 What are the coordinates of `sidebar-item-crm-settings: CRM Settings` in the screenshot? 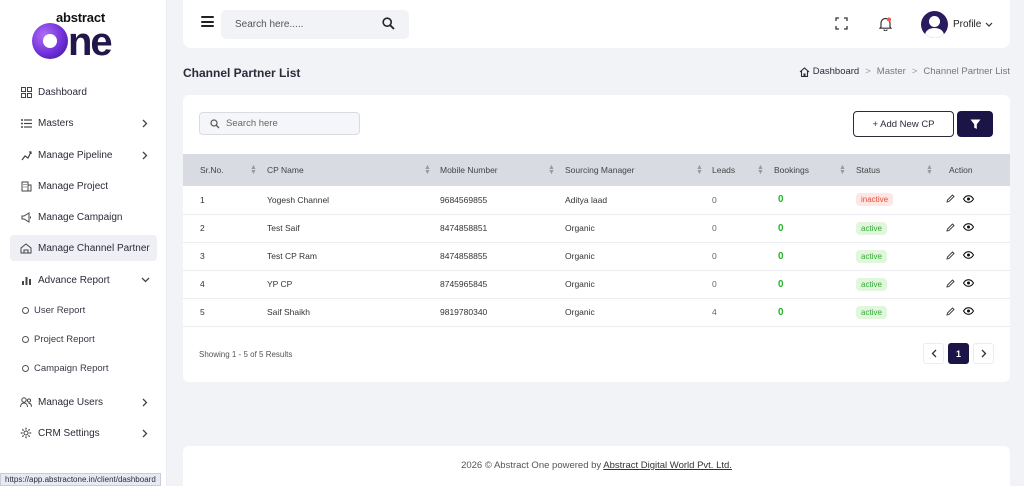 It's located at (83, 433).